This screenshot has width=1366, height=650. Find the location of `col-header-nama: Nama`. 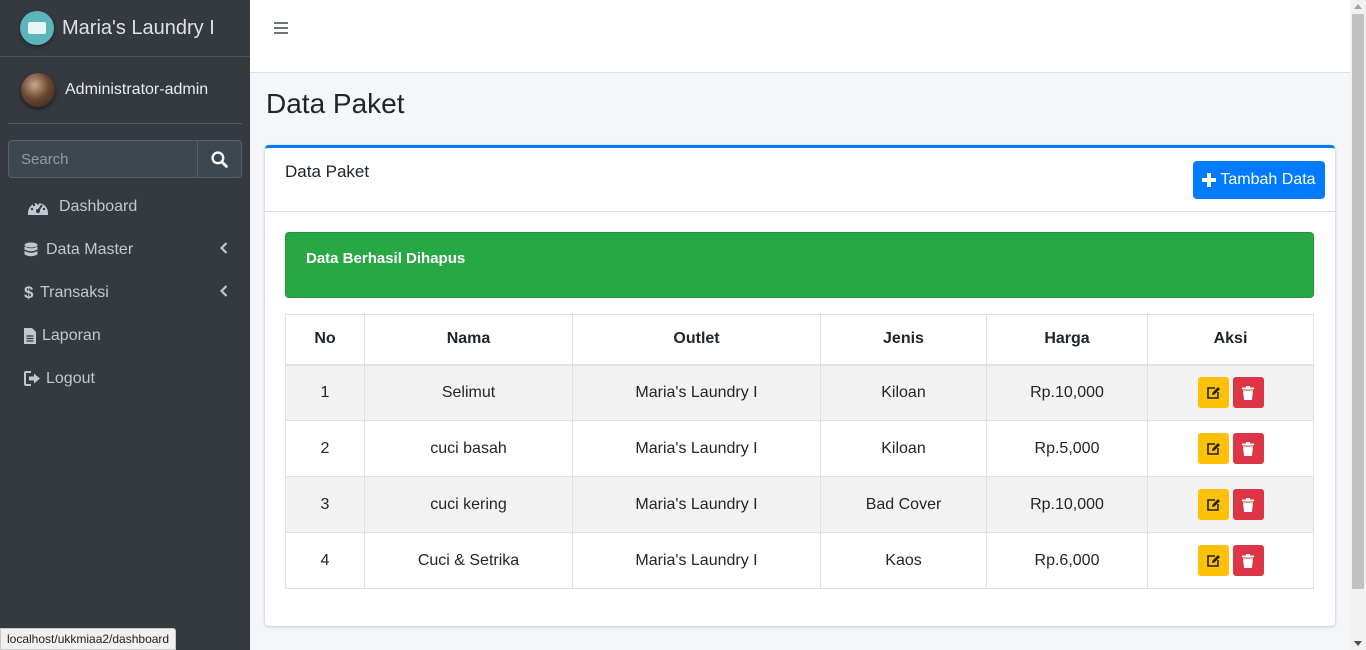

col-header-nama: Nama is located at coordinates (468, 340).